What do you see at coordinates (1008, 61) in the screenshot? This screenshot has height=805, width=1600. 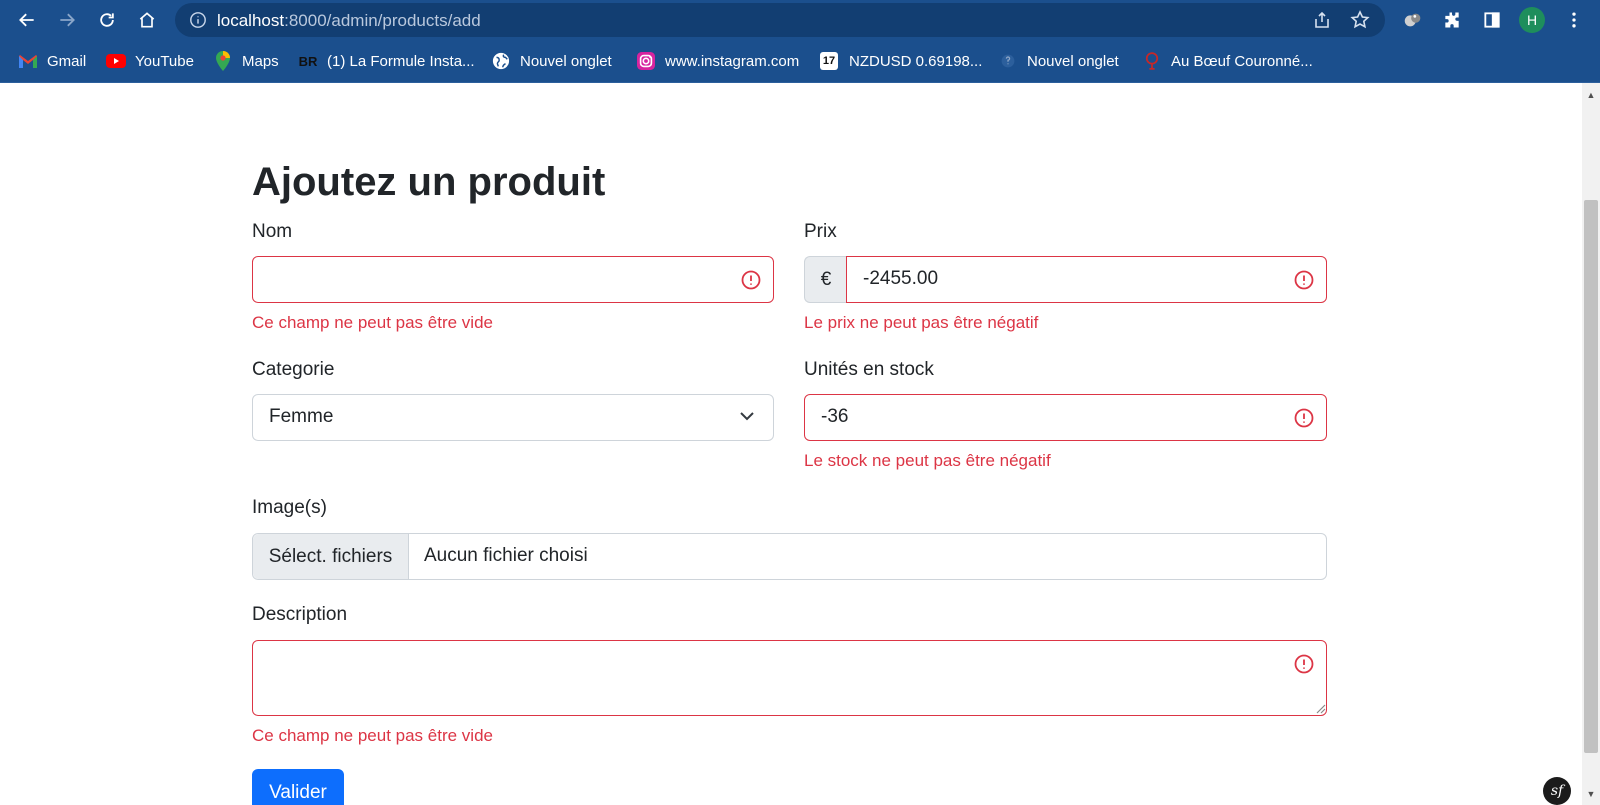 I see `tab-icon` at bounding box center [1008, 61].